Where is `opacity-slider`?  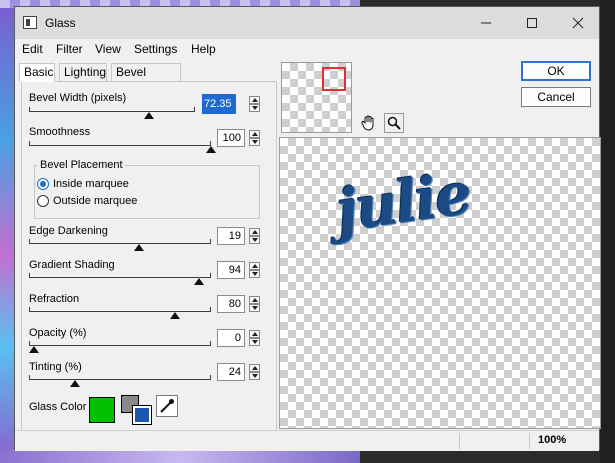 opacity-slider is located at coordinates (120, 347).